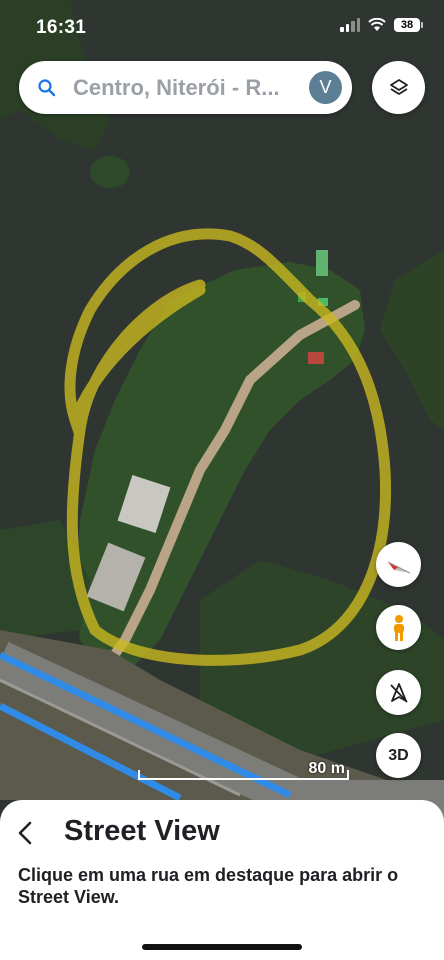 The width and height of the screenshot is (444, 960). Describe the element at coordinates (110, 172) in the screenshot. I see `small-shrub` at that location.